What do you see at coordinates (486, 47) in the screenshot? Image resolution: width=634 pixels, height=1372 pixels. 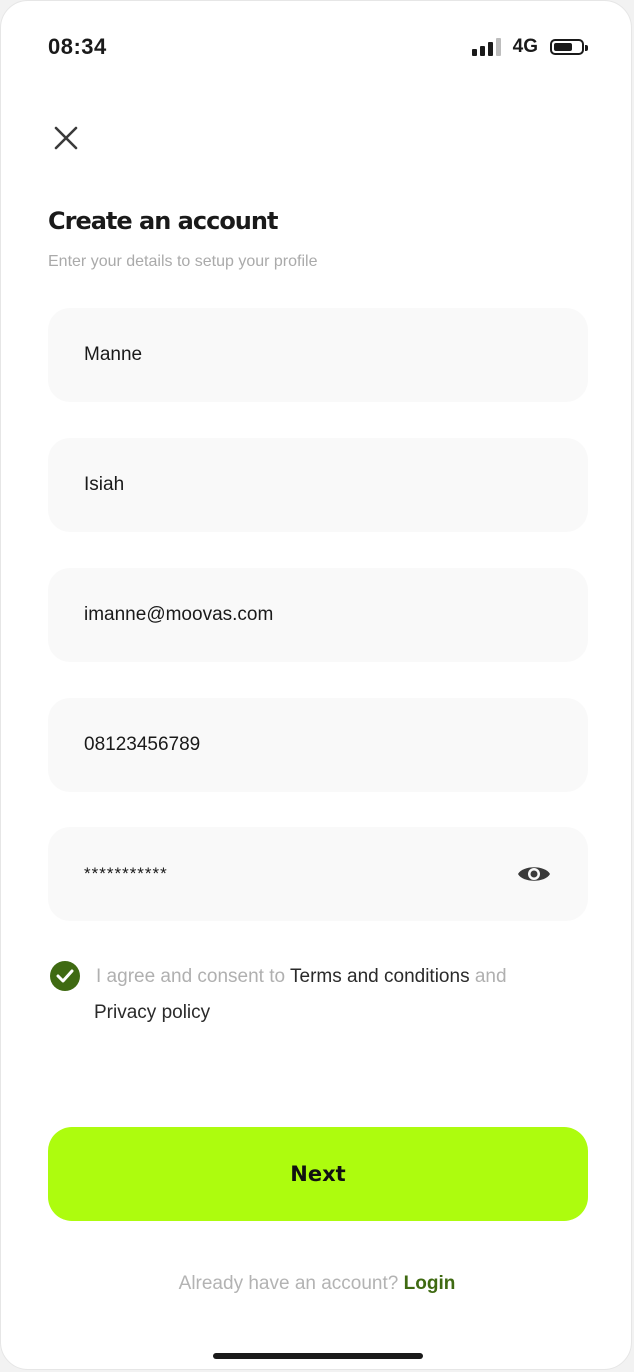 I see `signal-icon` at bounding box center [486, 47].